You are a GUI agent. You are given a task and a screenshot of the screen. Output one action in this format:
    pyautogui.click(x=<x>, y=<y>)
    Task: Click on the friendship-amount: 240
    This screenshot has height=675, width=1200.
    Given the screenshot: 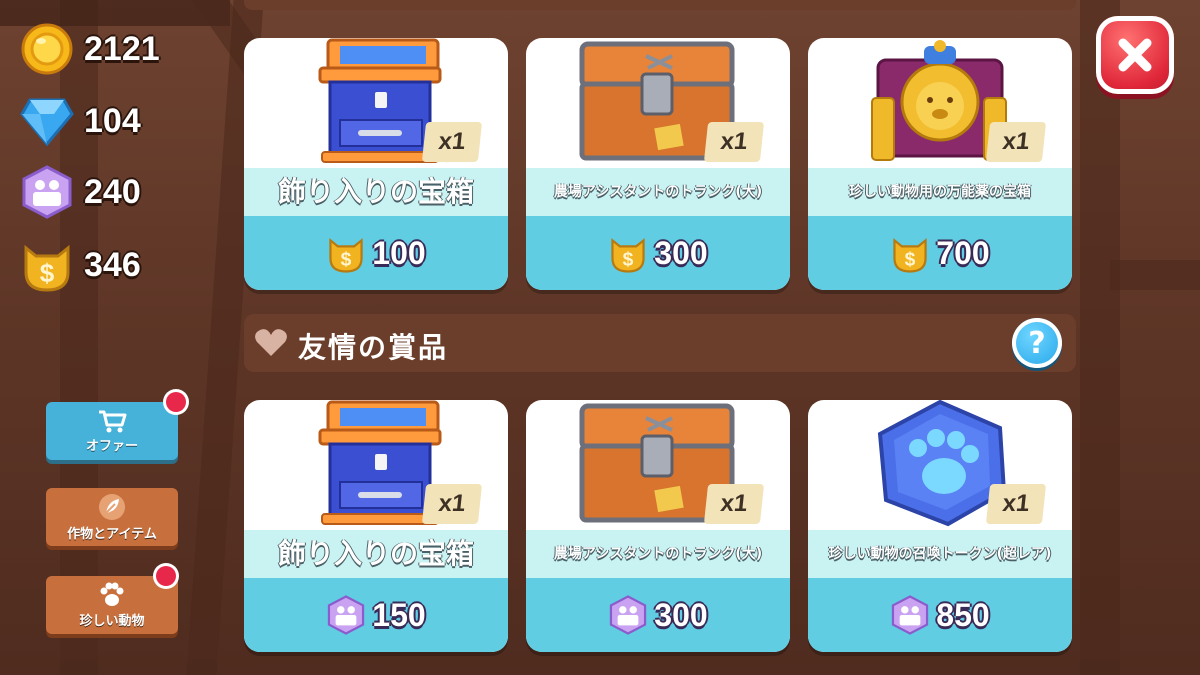 What is the action you would take?
    pyautogui.click(x=112, y=191)
    